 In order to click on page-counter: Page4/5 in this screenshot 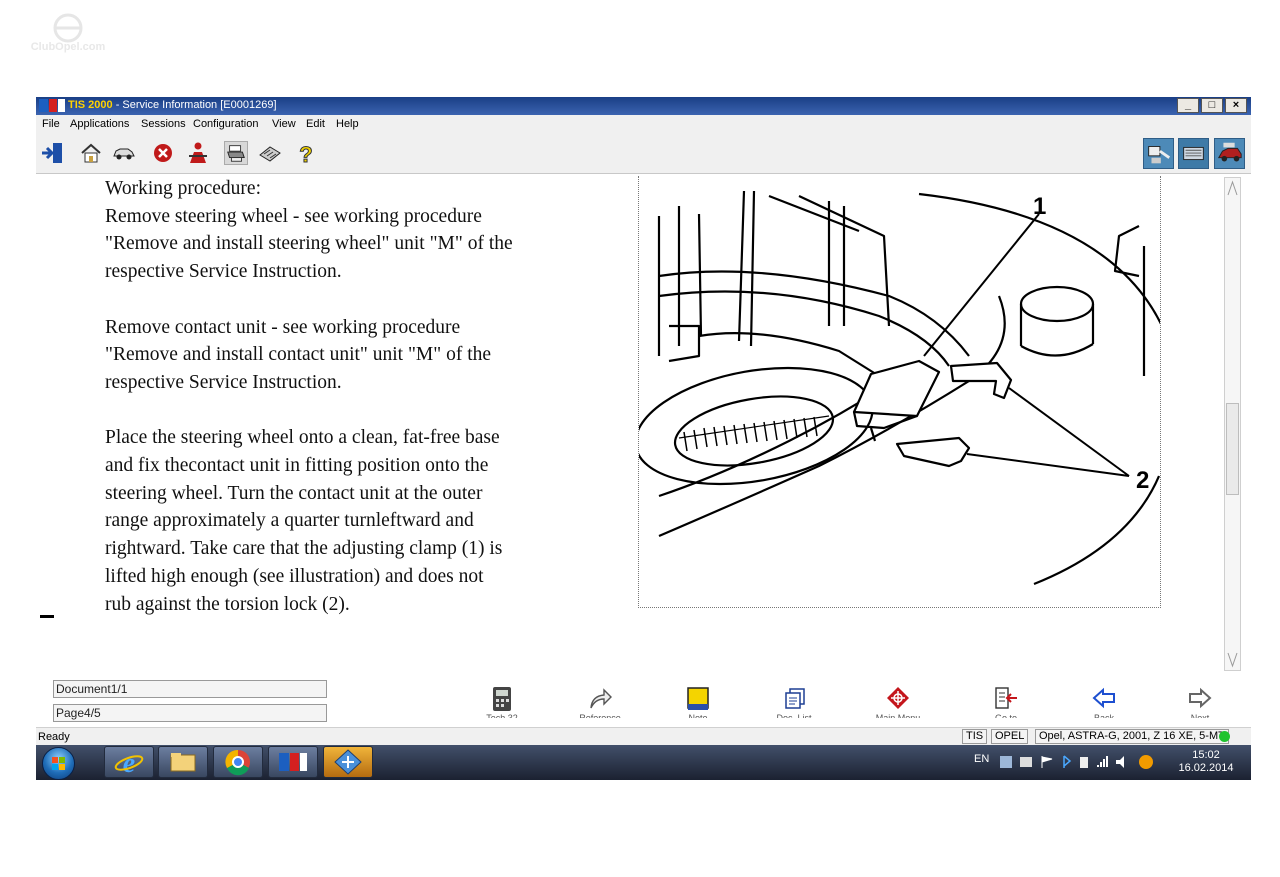, I will do `click(190, 713)`.